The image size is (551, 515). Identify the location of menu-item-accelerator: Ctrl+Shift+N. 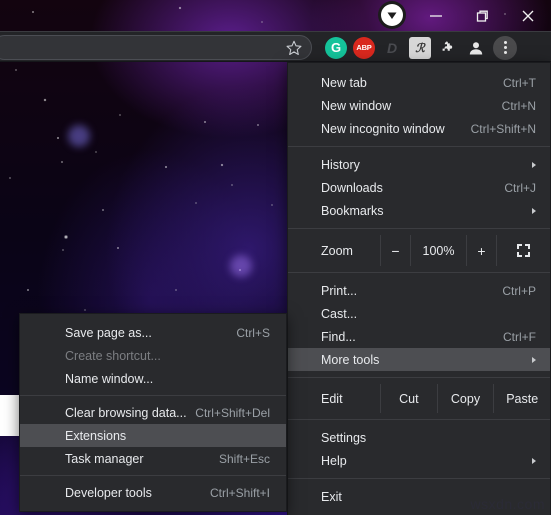
(503, 128).